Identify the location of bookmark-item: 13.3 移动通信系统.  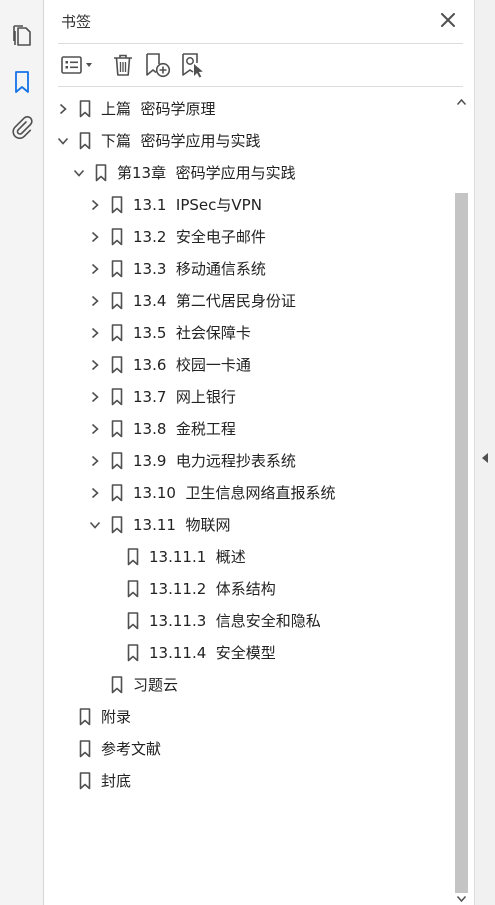
(249, 269).